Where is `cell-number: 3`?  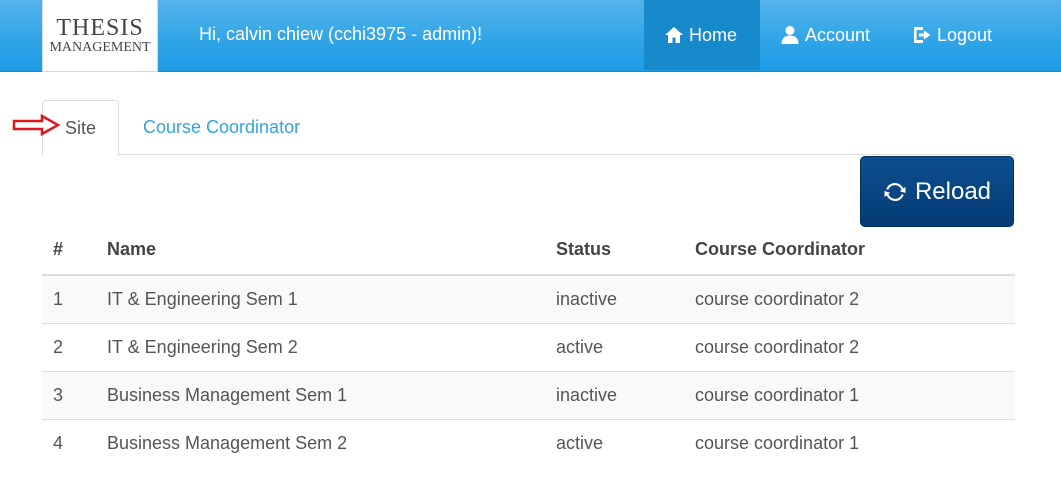 cell-number: 3 is located at coordinates (69, 394).